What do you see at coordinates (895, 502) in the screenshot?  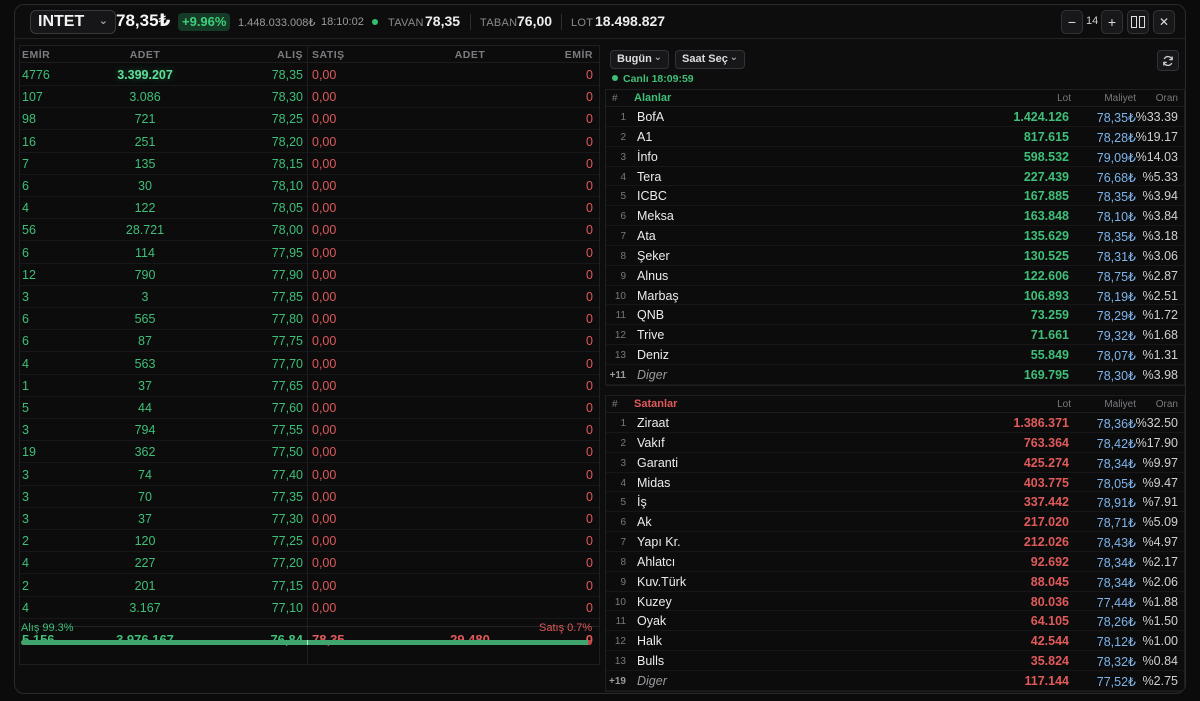 I see `broker-row: 5 İş 337.442 78,91₺ %7.91` at bounding box center [895, 502].